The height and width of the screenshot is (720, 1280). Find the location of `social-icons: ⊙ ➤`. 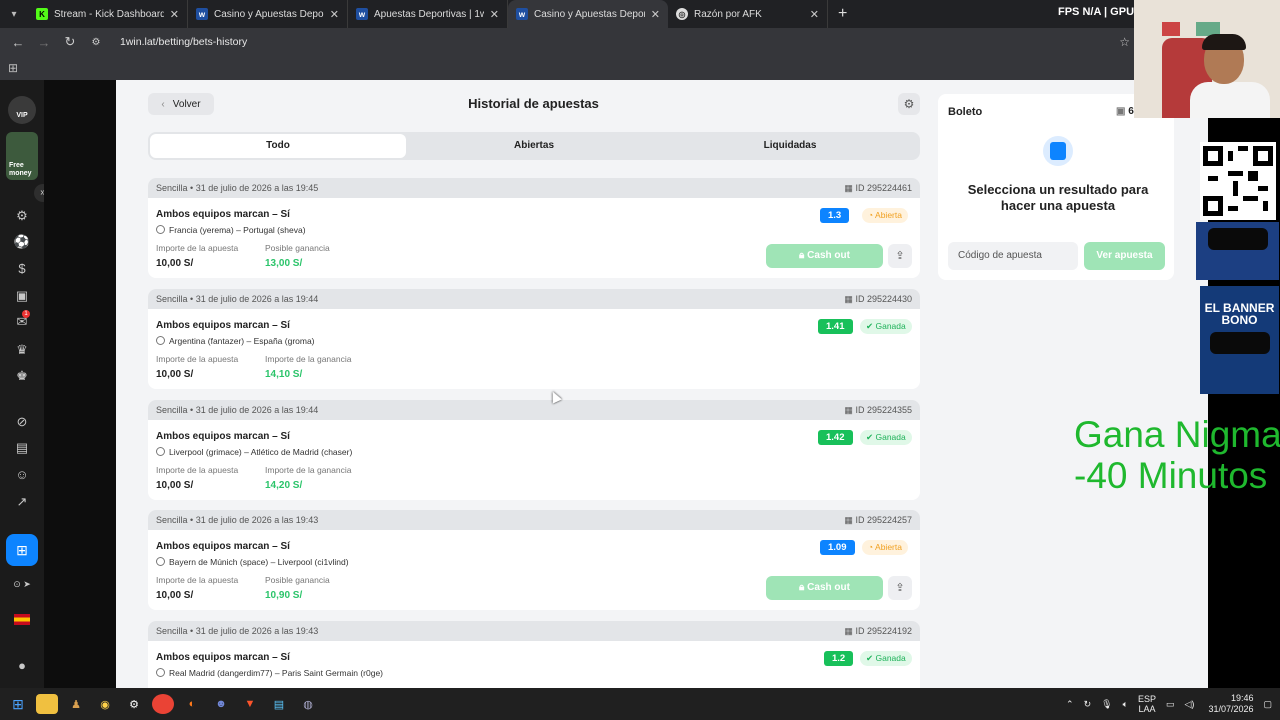

social-icons: ⊙ ➤ is located at coordinates (22, 584).